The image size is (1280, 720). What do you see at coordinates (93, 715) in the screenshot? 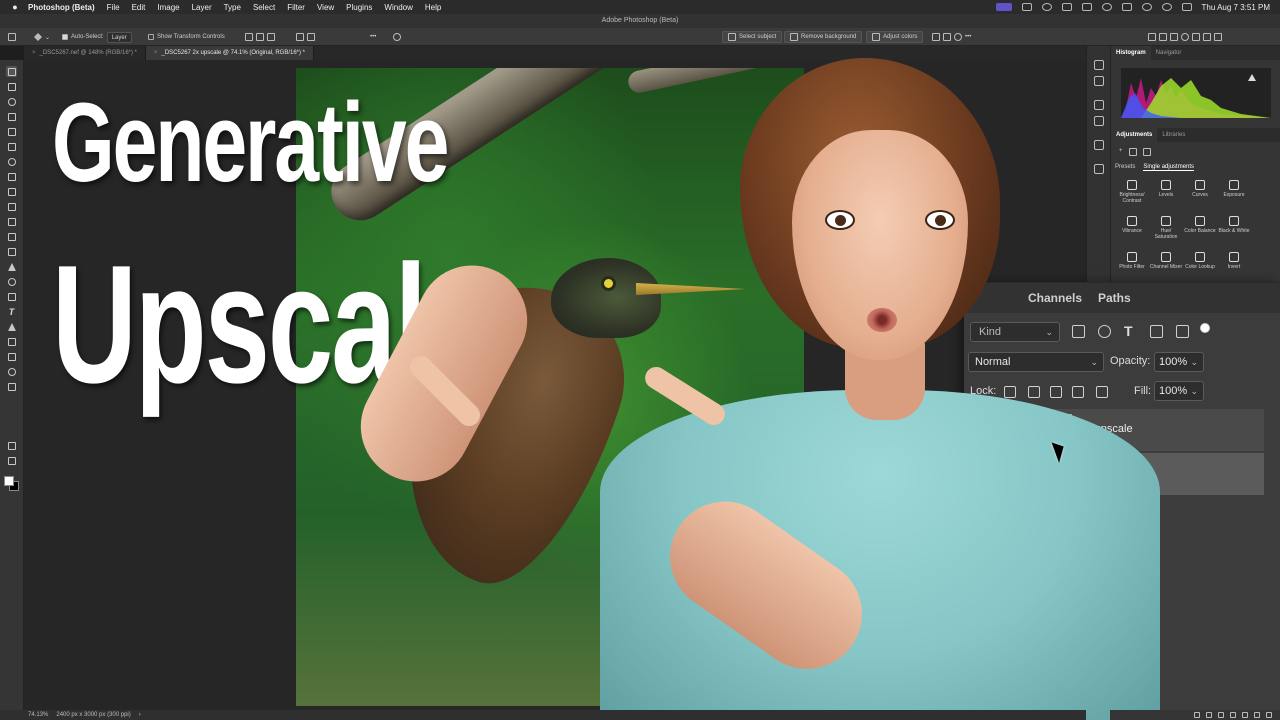
I see `document-info: 2400 px x 3000 px (300 ppi)` at bounding box center [93, 715].